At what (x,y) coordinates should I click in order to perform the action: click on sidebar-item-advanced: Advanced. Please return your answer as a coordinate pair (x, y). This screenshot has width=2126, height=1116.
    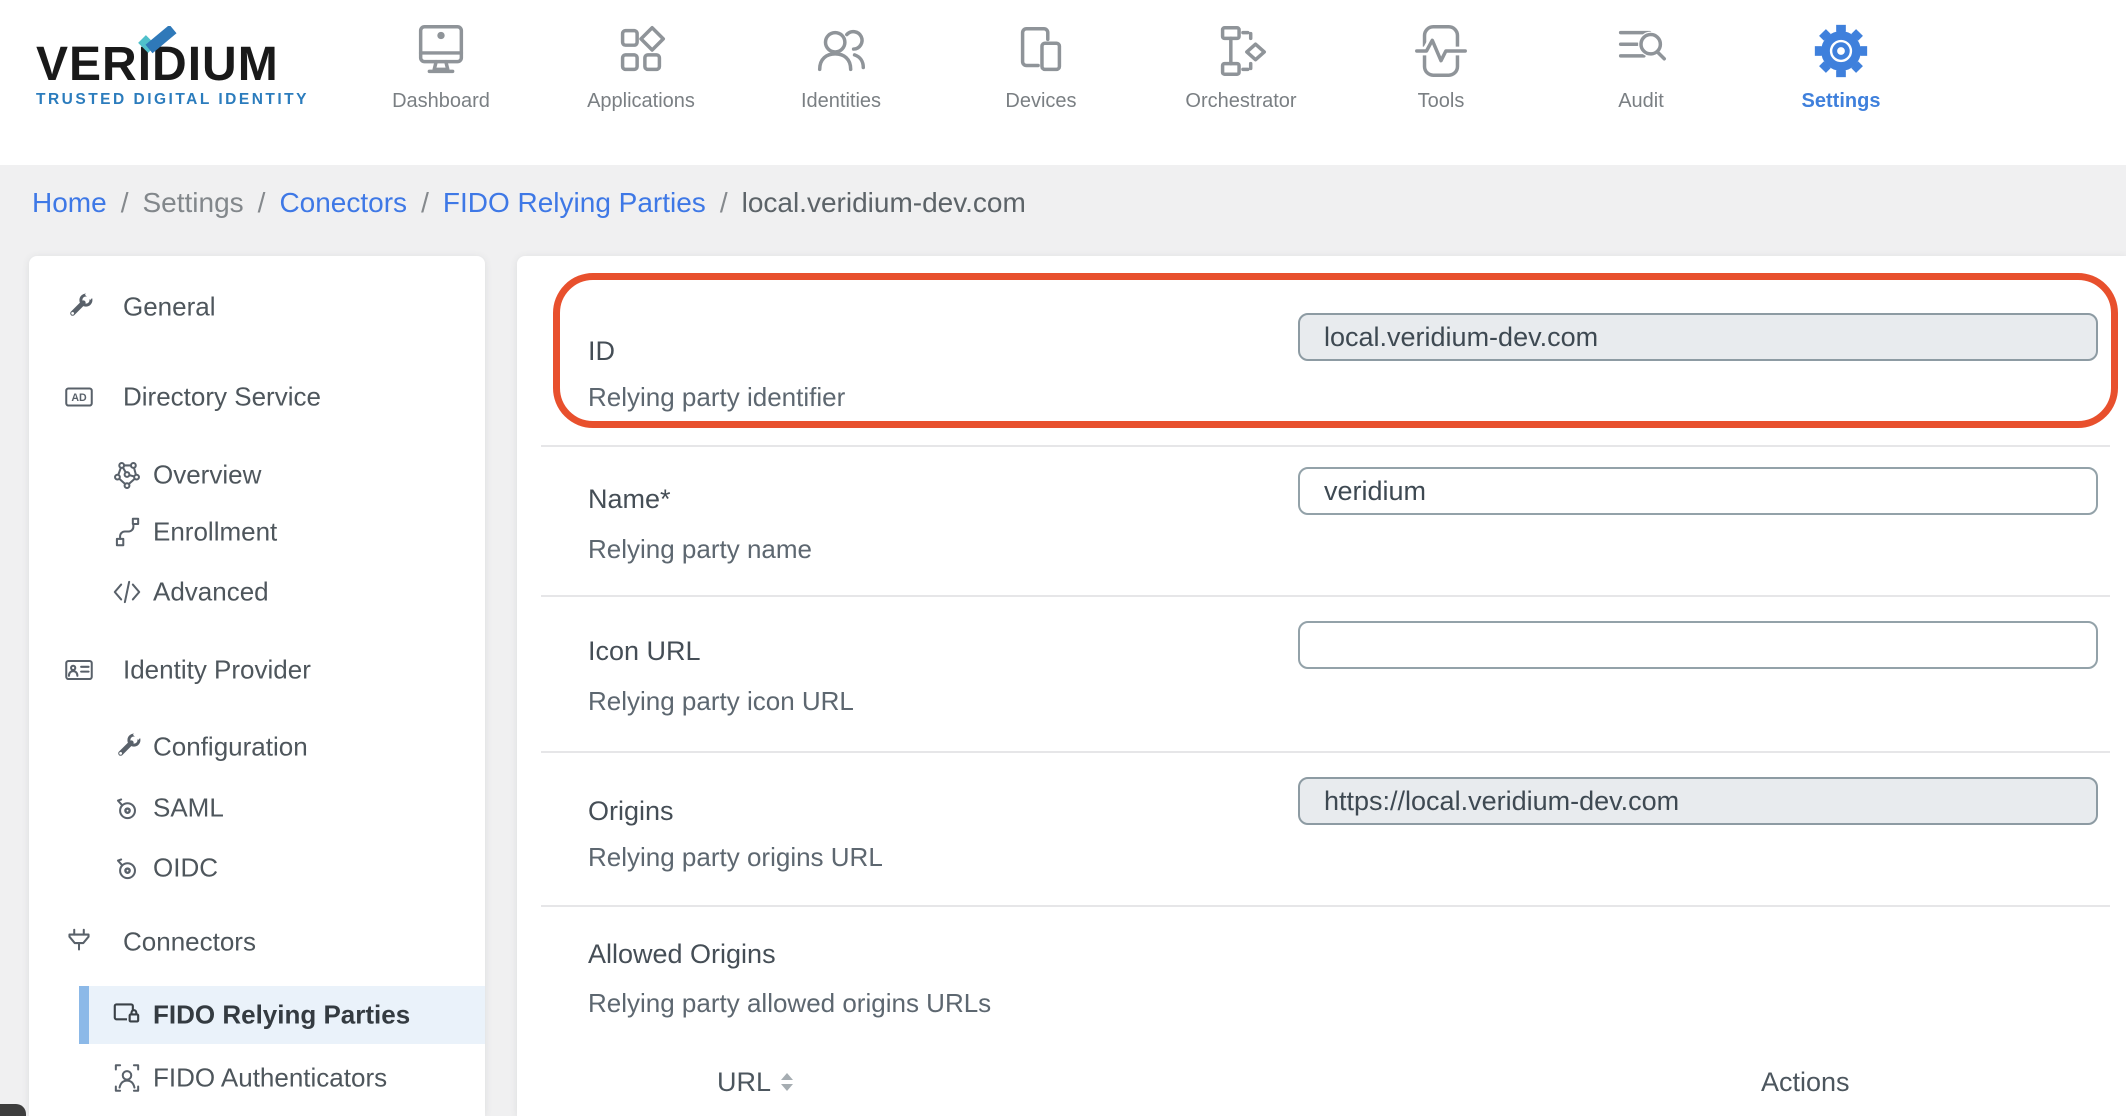
    Looking at the image, I should click on (257, 592).